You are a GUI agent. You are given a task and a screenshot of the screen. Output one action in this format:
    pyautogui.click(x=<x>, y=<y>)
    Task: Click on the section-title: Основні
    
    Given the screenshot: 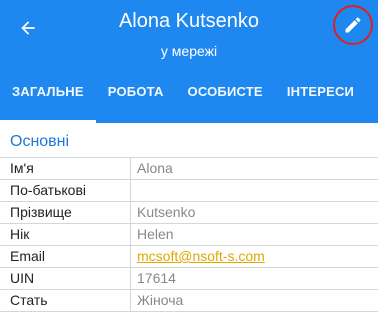 What is the action you would take?
    pyautogui.click(x=189, y=142)
    